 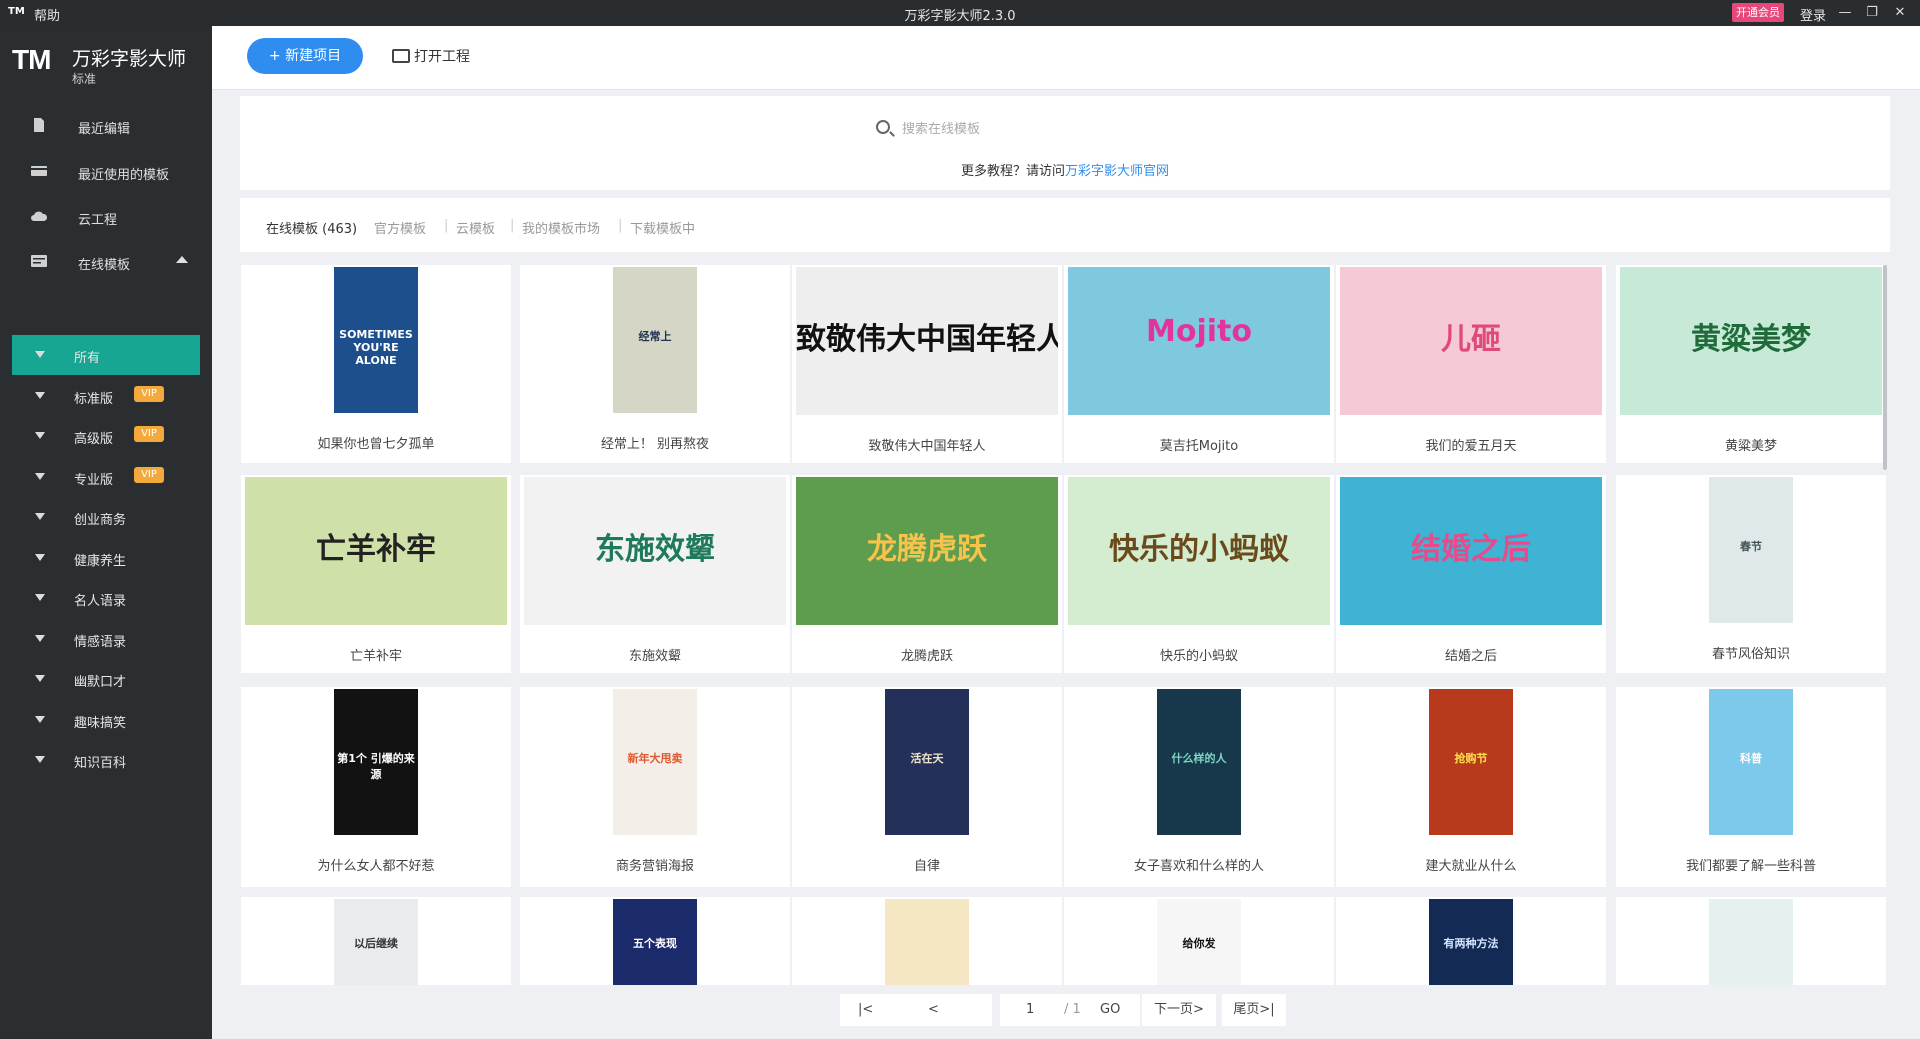 I want to click on open-project-button: 打开工程, so click(x=431, y=56).